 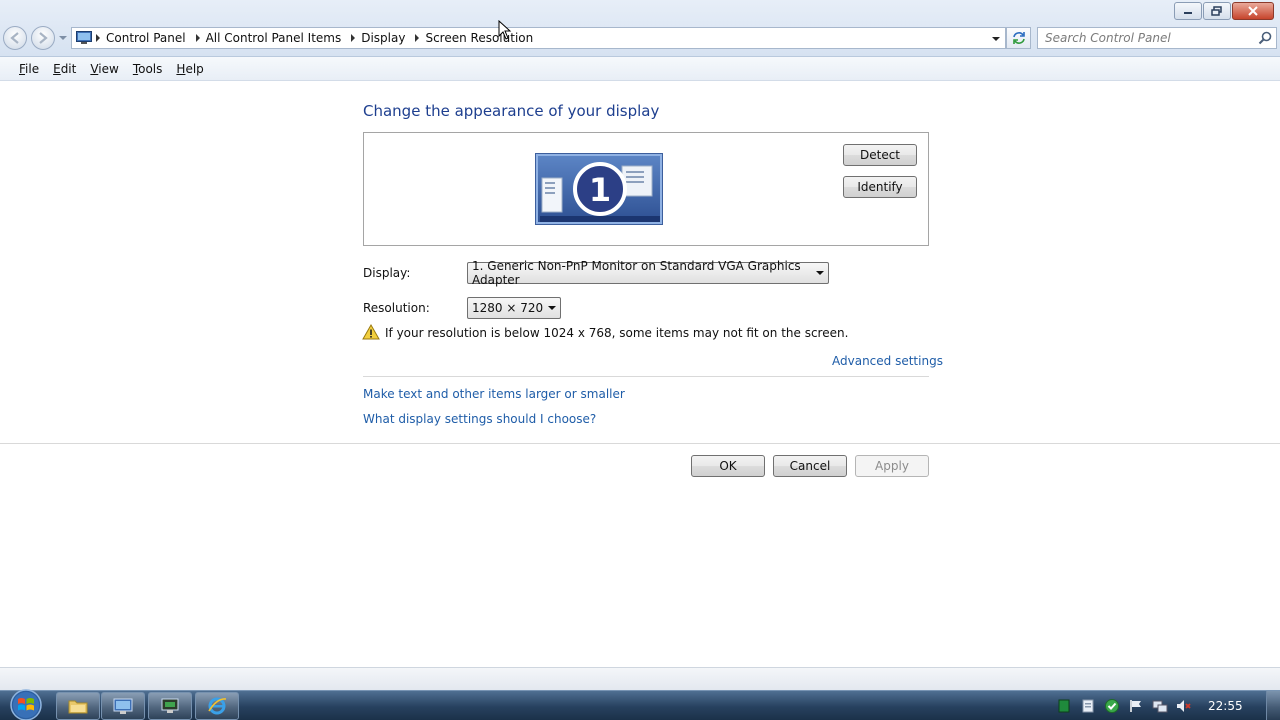 I want to click on show-desktop-button, so click(x=1273, y=705).